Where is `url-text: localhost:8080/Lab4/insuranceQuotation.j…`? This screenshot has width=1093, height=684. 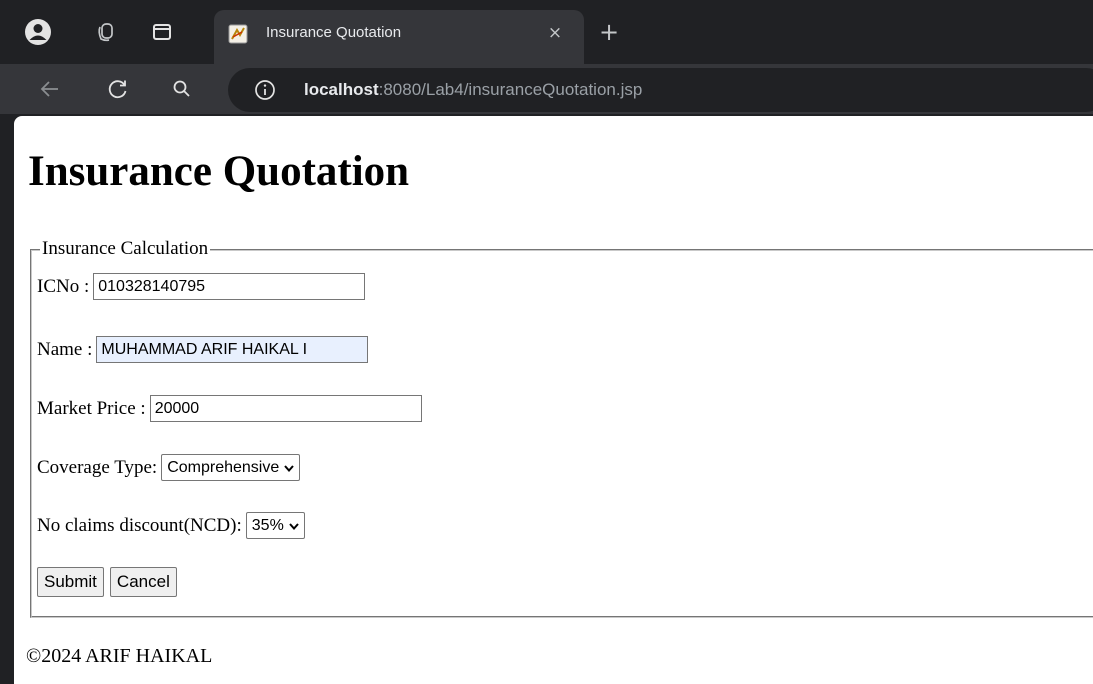 url-text: localhost:8080/Lab4/insuranceQuotation.j… is located at coordinates (473, 90).